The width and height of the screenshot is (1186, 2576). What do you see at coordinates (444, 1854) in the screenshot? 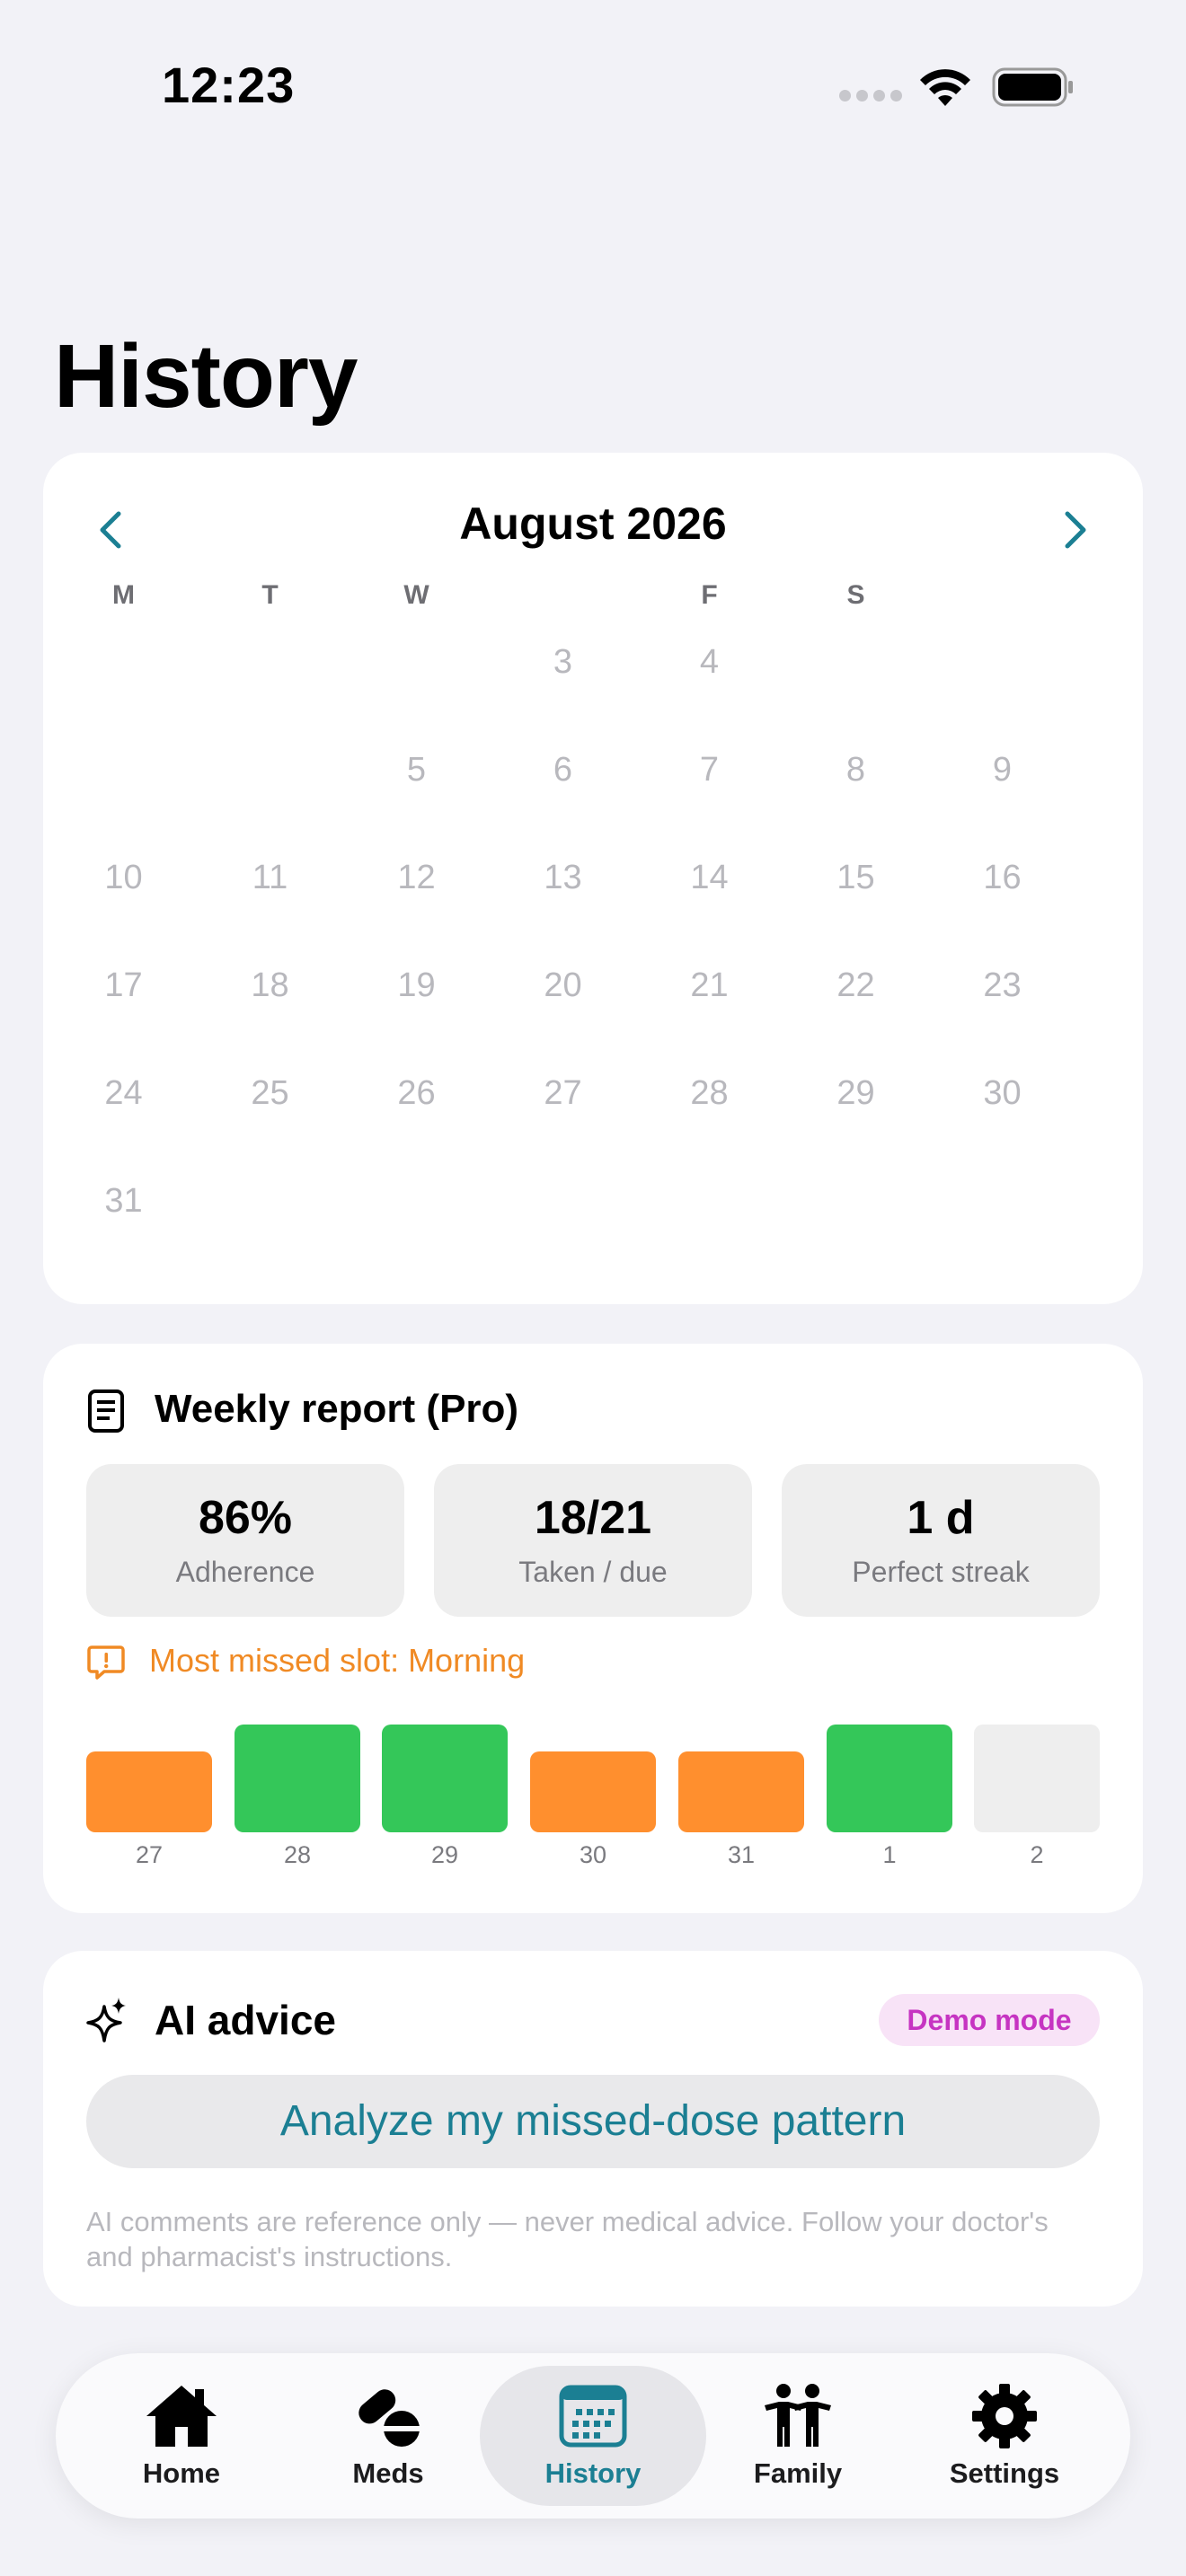
I see `day-bar-label: 29` at bounding box center [444, 1854].